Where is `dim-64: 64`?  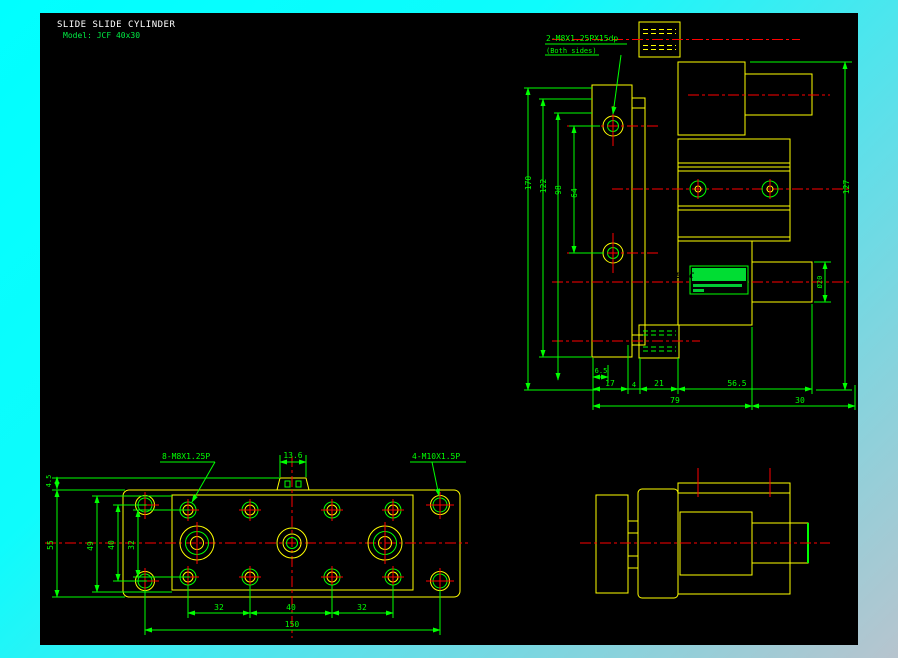
dim-64: 64 is located at coordinates (574, 193).